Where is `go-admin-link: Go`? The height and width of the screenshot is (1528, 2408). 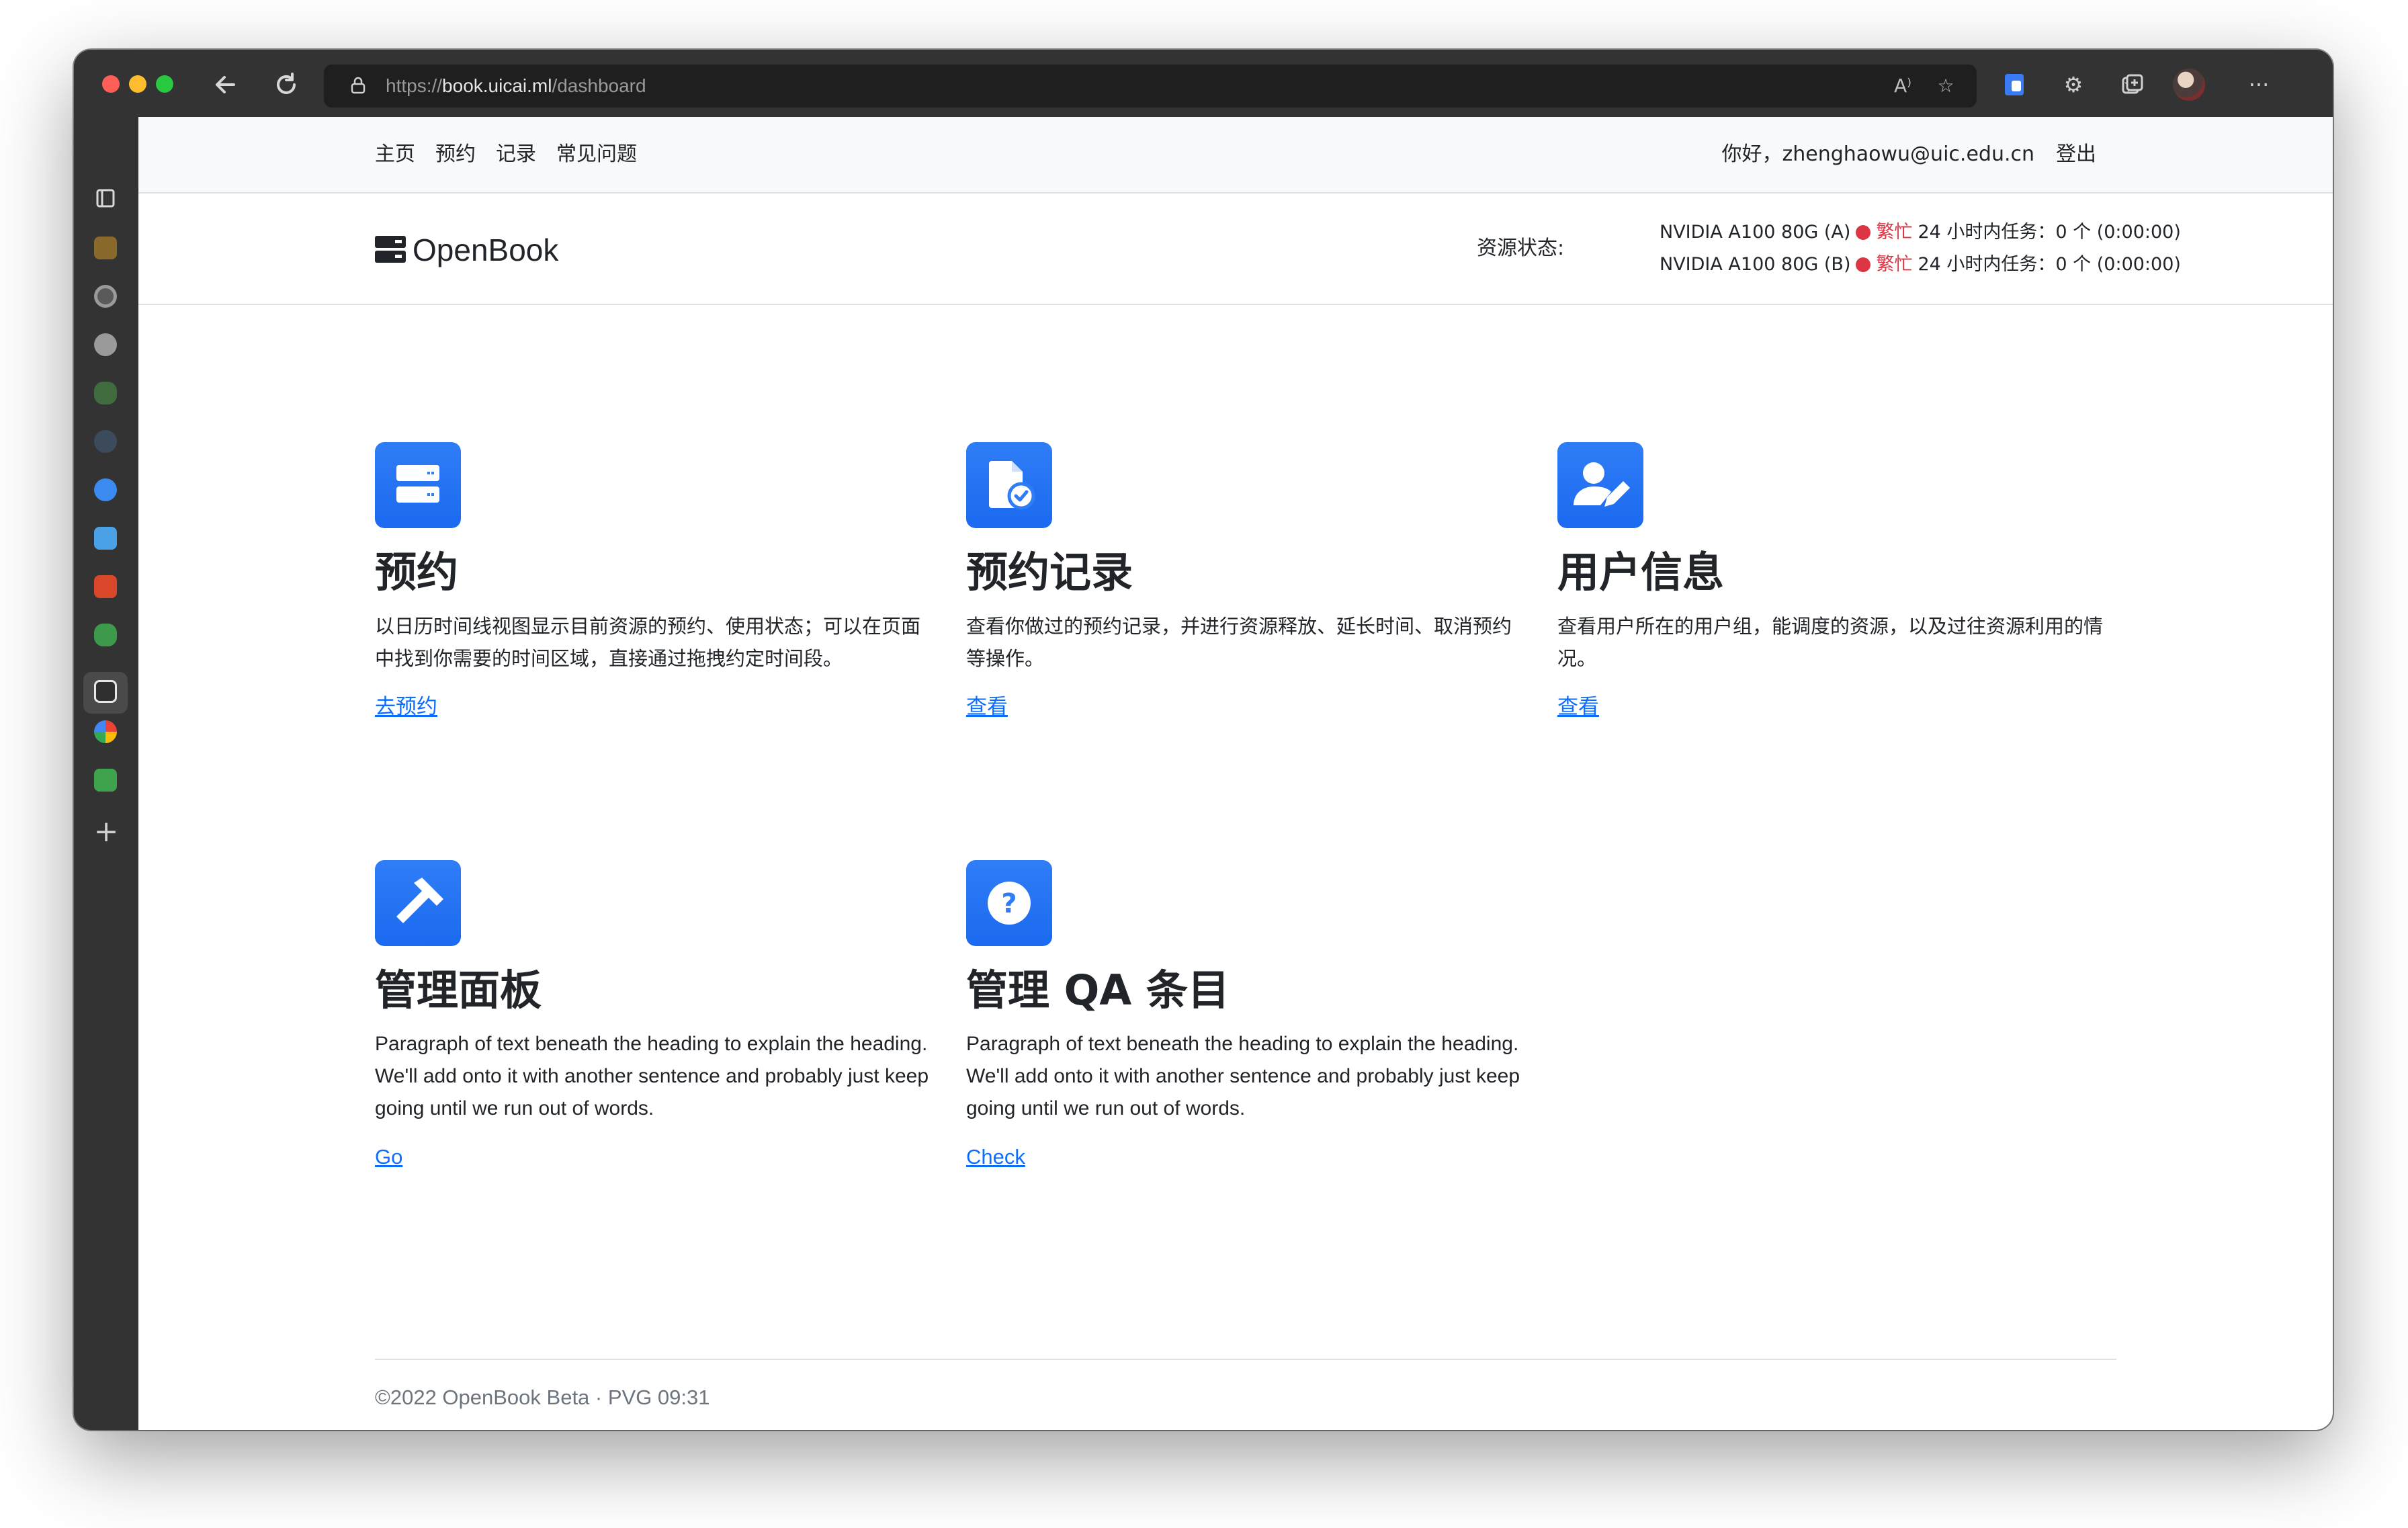 go-admin-link: Go is located at coordinates (388, 1157).